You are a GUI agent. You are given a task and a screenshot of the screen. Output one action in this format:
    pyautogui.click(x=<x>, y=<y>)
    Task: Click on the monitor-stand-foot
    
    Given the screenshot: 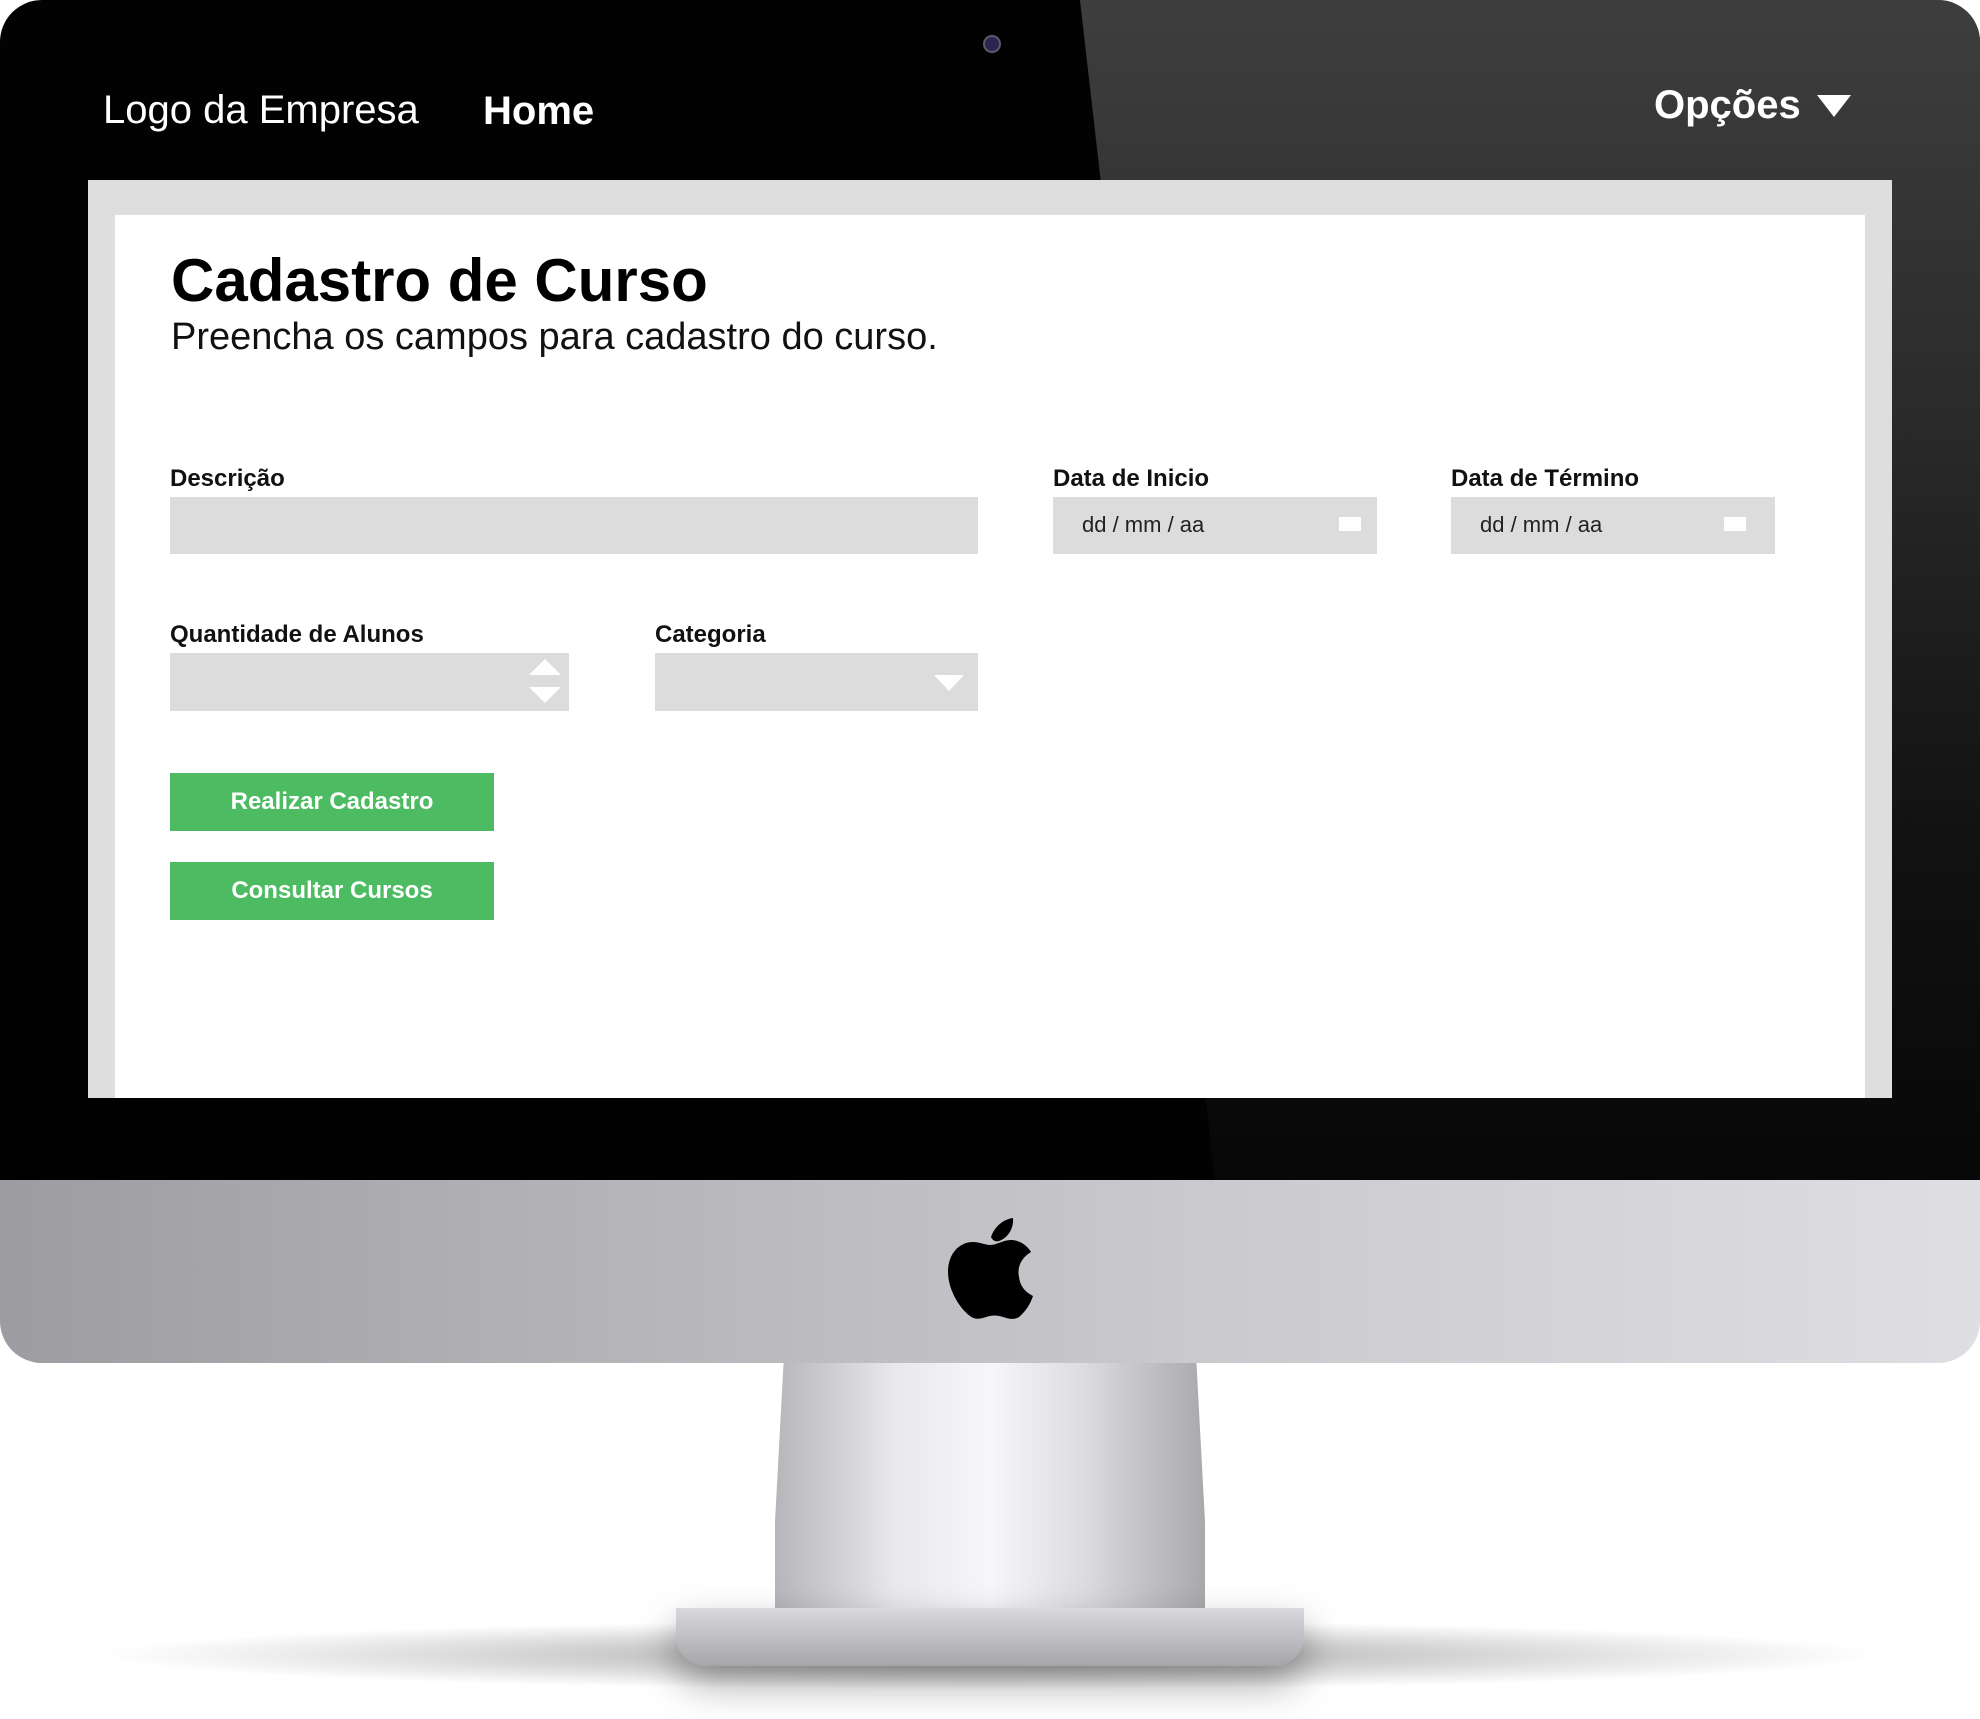 What is the action you would take?
    pyautogui.click(x=990, y=1637)
    